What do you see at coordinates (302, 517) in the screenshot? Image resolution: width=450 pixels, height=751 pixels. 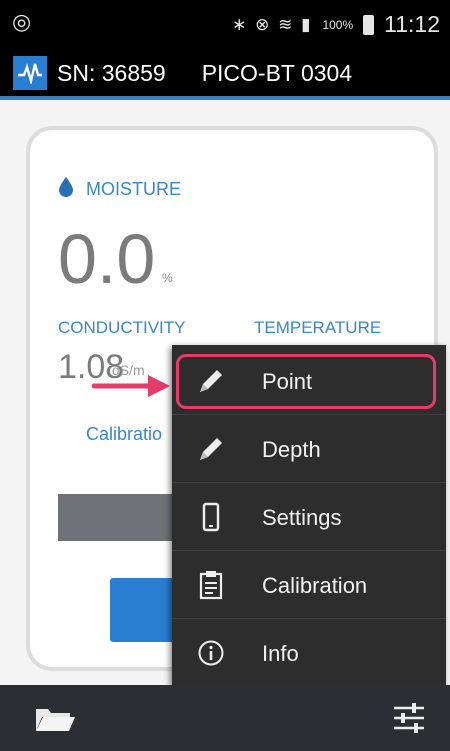 I see `menu-item-label: Settings` at bounding box center [302, 517].